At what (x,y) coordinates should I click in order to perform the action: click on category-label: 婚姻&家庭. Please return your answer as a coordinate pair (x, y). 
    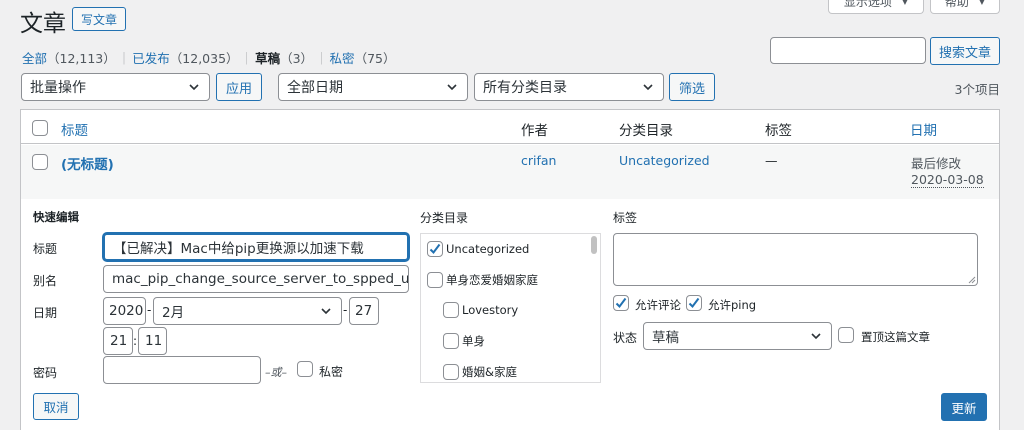
    Looking at the image, I should click on (489, 372).